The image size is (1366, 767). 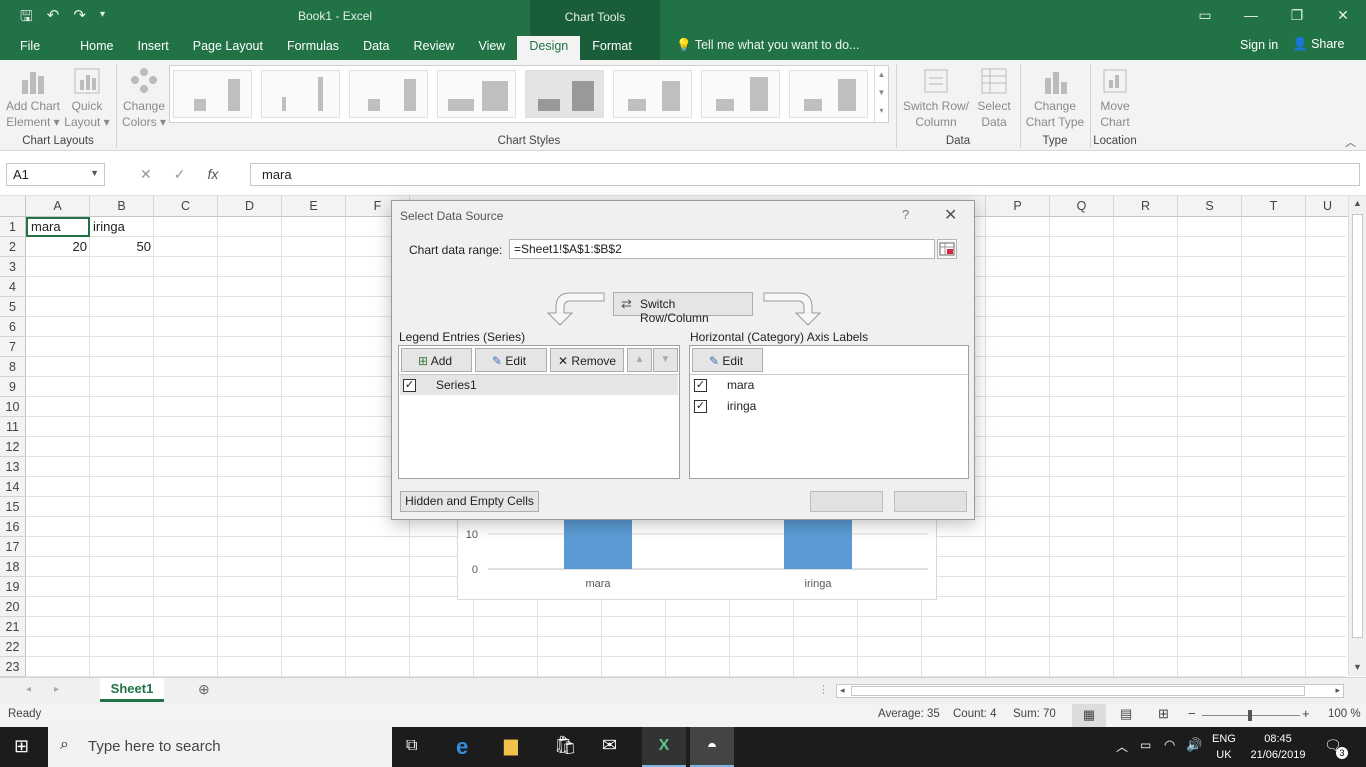 I want to click on share-button: 👤 Share, so click(x=1318, y=44).